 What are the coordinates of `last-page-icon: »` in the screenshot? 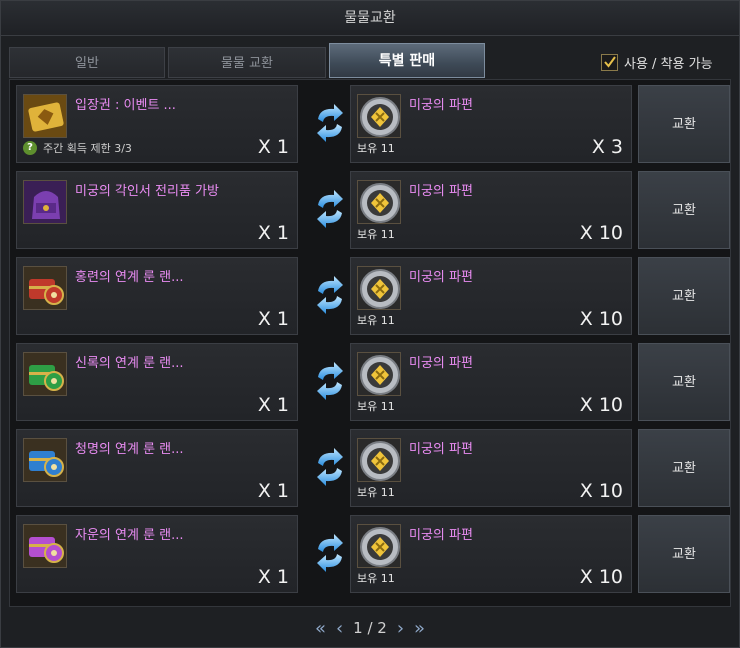 It's located at (419, 628).